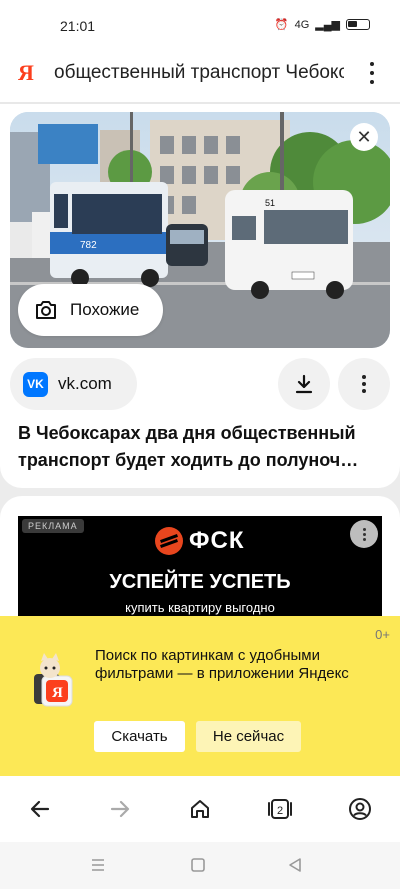 The width and height of the screenshot is (400, 889). I want to click on ad-headline: УСПЕЙТЕ УСПЕТЬ, so click(200, 582).